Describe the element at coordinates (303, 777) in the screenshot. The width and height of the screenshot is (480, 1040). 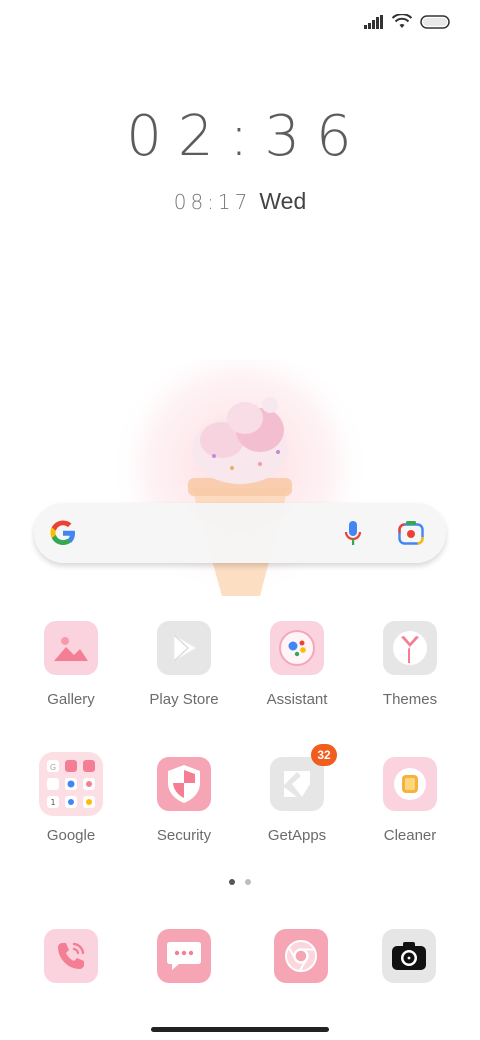
I see `getapps-icon: 32` at that location.